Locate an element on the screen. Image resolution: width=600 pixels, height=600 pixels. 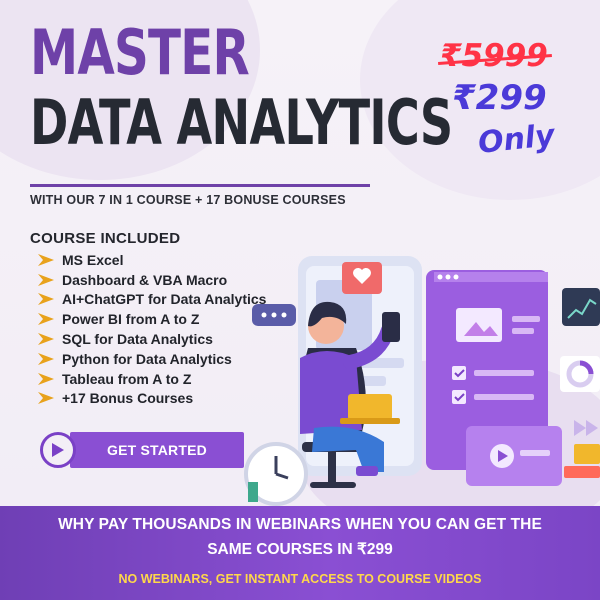
get-started-cta: GET STARTED is located at coordinates (142, 450).